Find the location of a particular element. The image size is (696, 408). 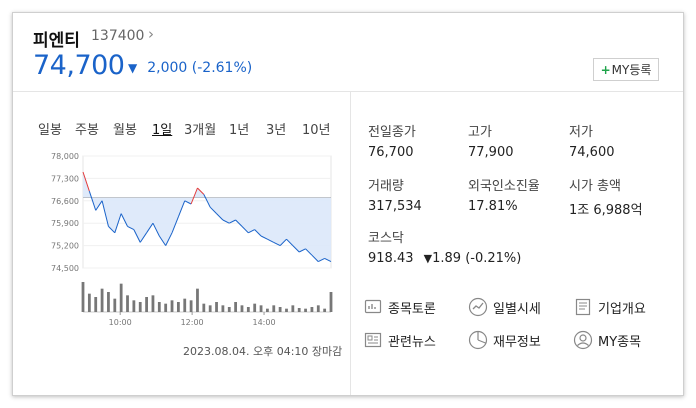

link-financials: 재무정보 is located at coordinates (504, 340).